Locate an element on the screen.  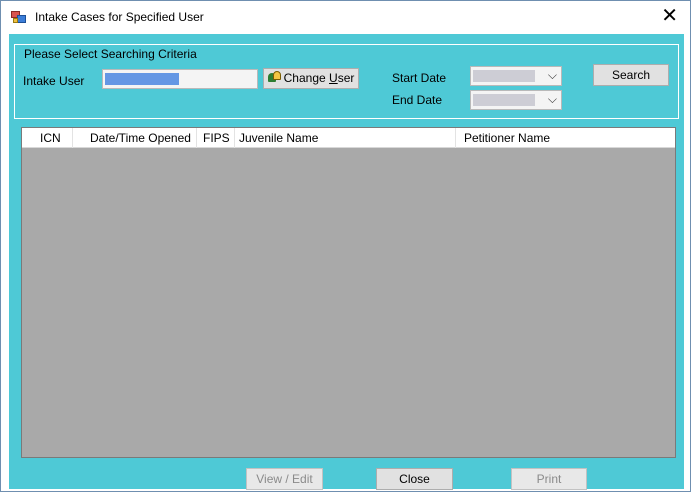
column-header-fips: FIPS is located at coordinates (216, 138).